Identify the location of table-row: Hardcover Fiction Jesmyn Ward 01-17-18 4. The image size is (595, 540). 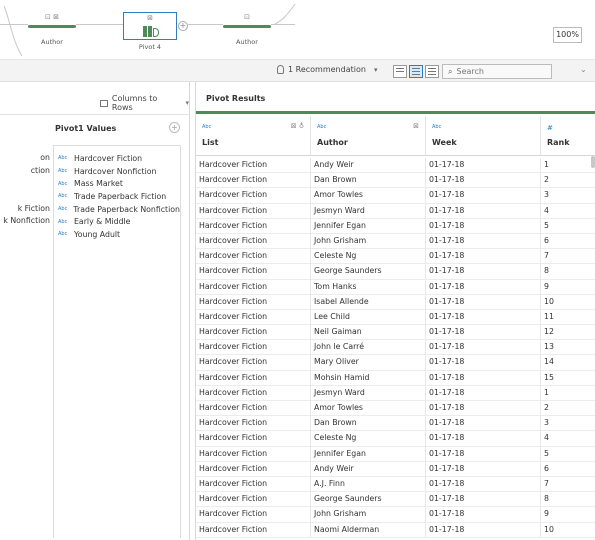
(395, 211).